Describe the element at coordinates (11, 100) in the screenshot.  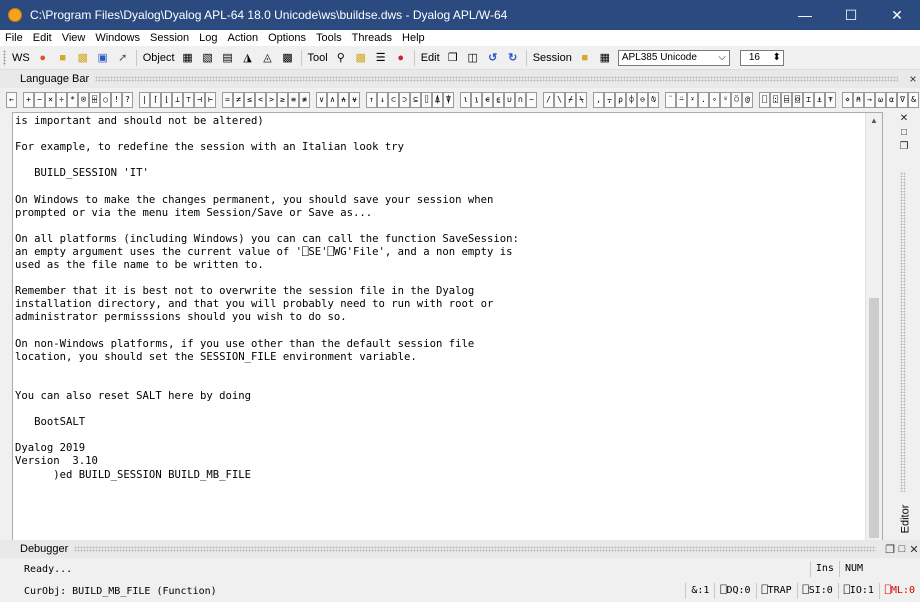
I see `glyph-button: ←` at that location.